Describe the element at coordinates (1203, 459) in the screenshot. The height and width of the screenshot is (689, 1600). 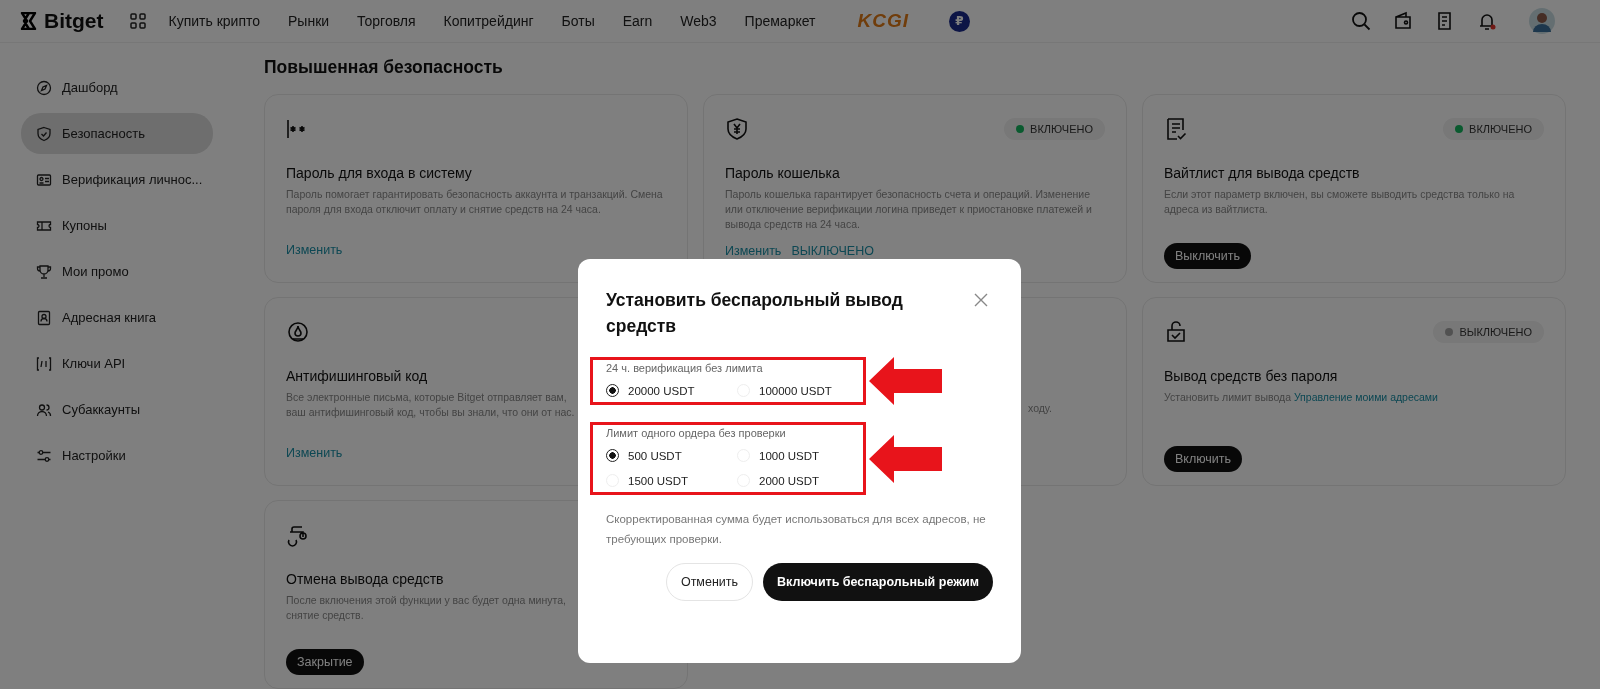
I see `card-button: Включить` at that location.